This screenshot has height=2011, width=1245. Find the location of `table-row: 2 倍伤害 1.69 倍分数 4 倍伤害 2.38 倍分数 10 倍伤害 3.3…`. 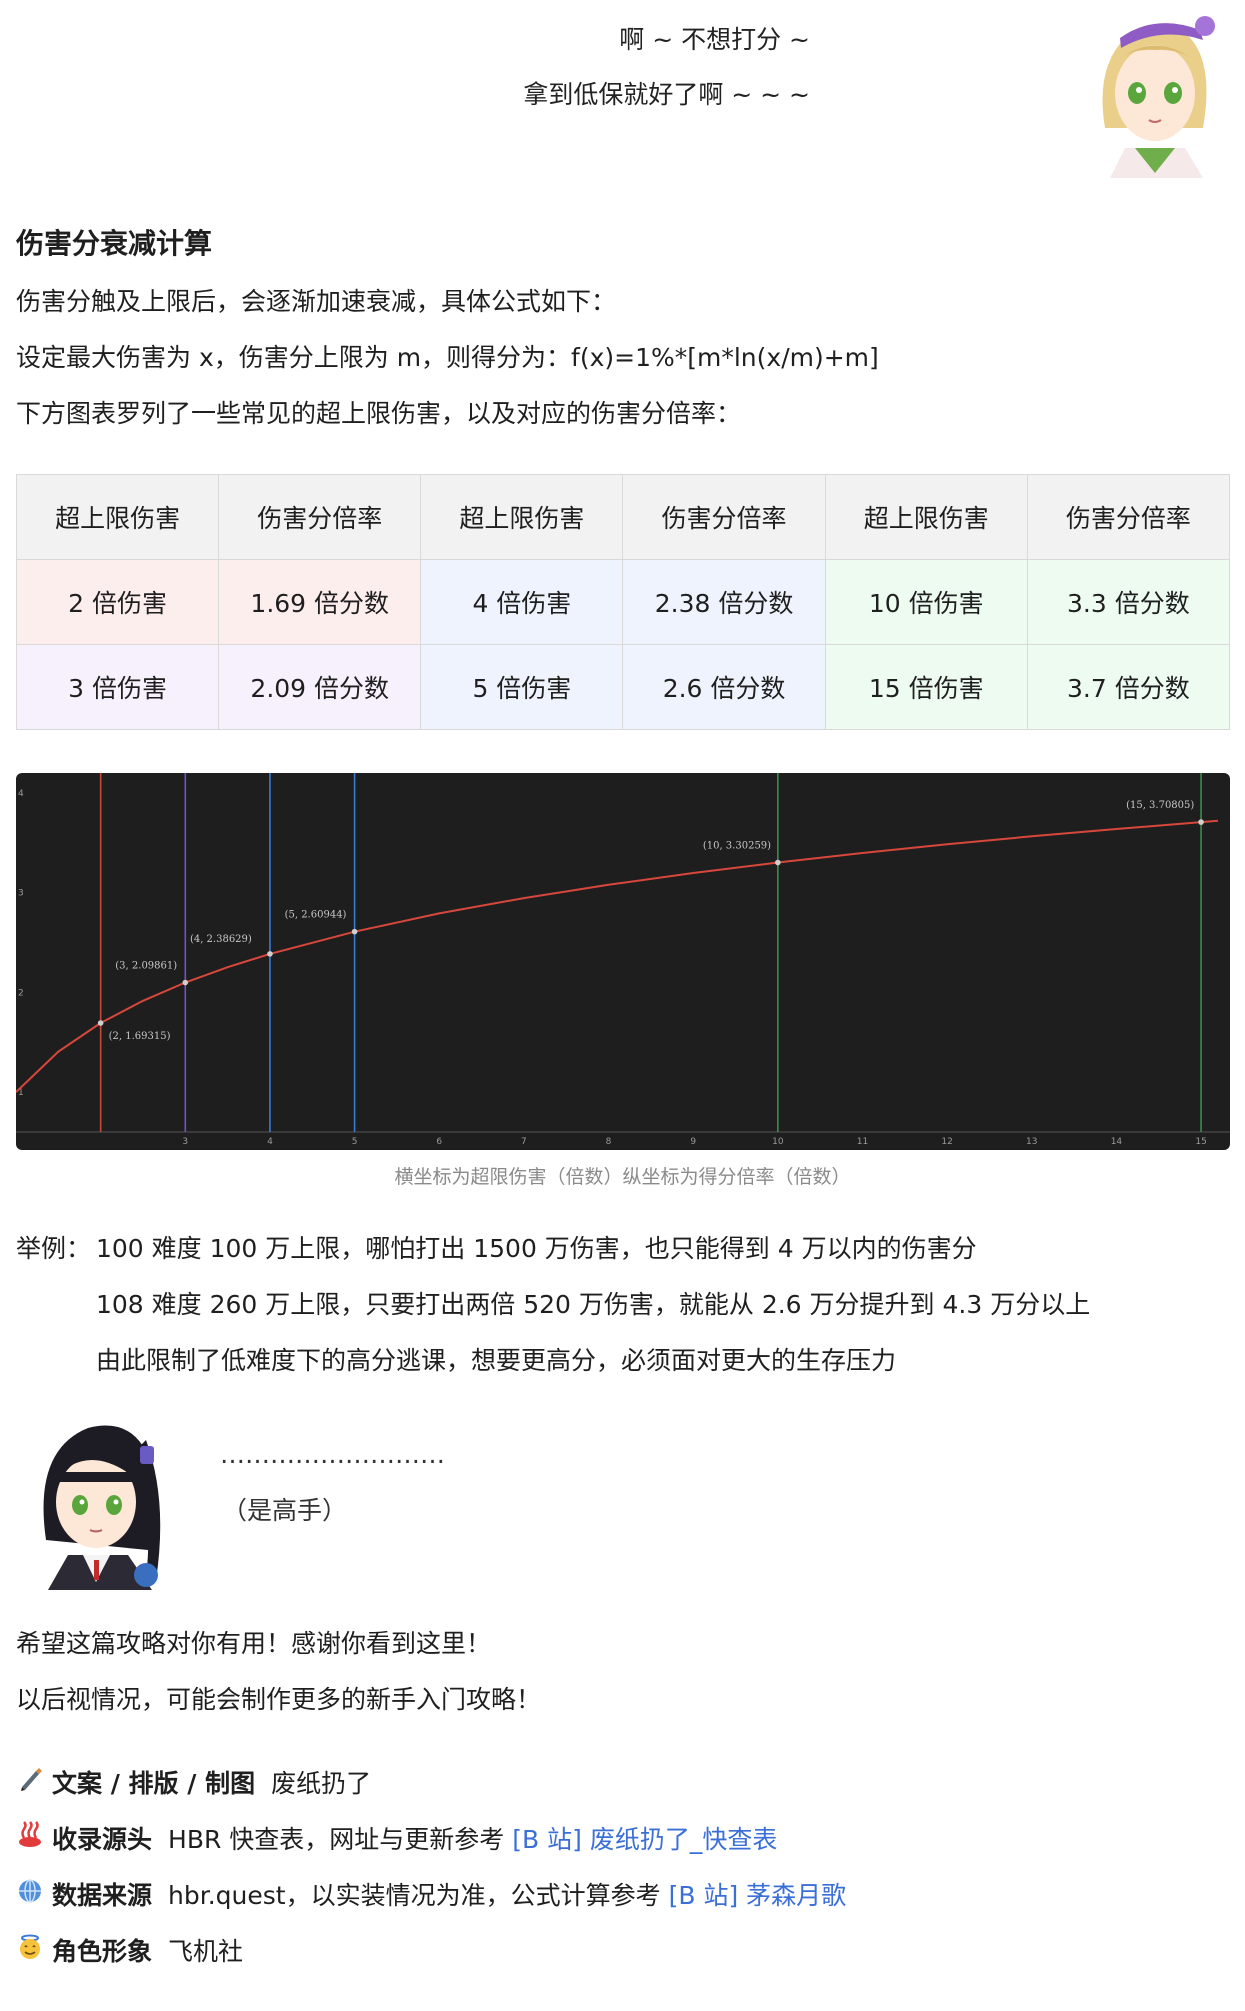

table-row: 2 倍伤害 1.69 倍分数 4 倍伤害 2.38 倍分数 10 倍伤害 3.3… is located at coordinates (623, 602).